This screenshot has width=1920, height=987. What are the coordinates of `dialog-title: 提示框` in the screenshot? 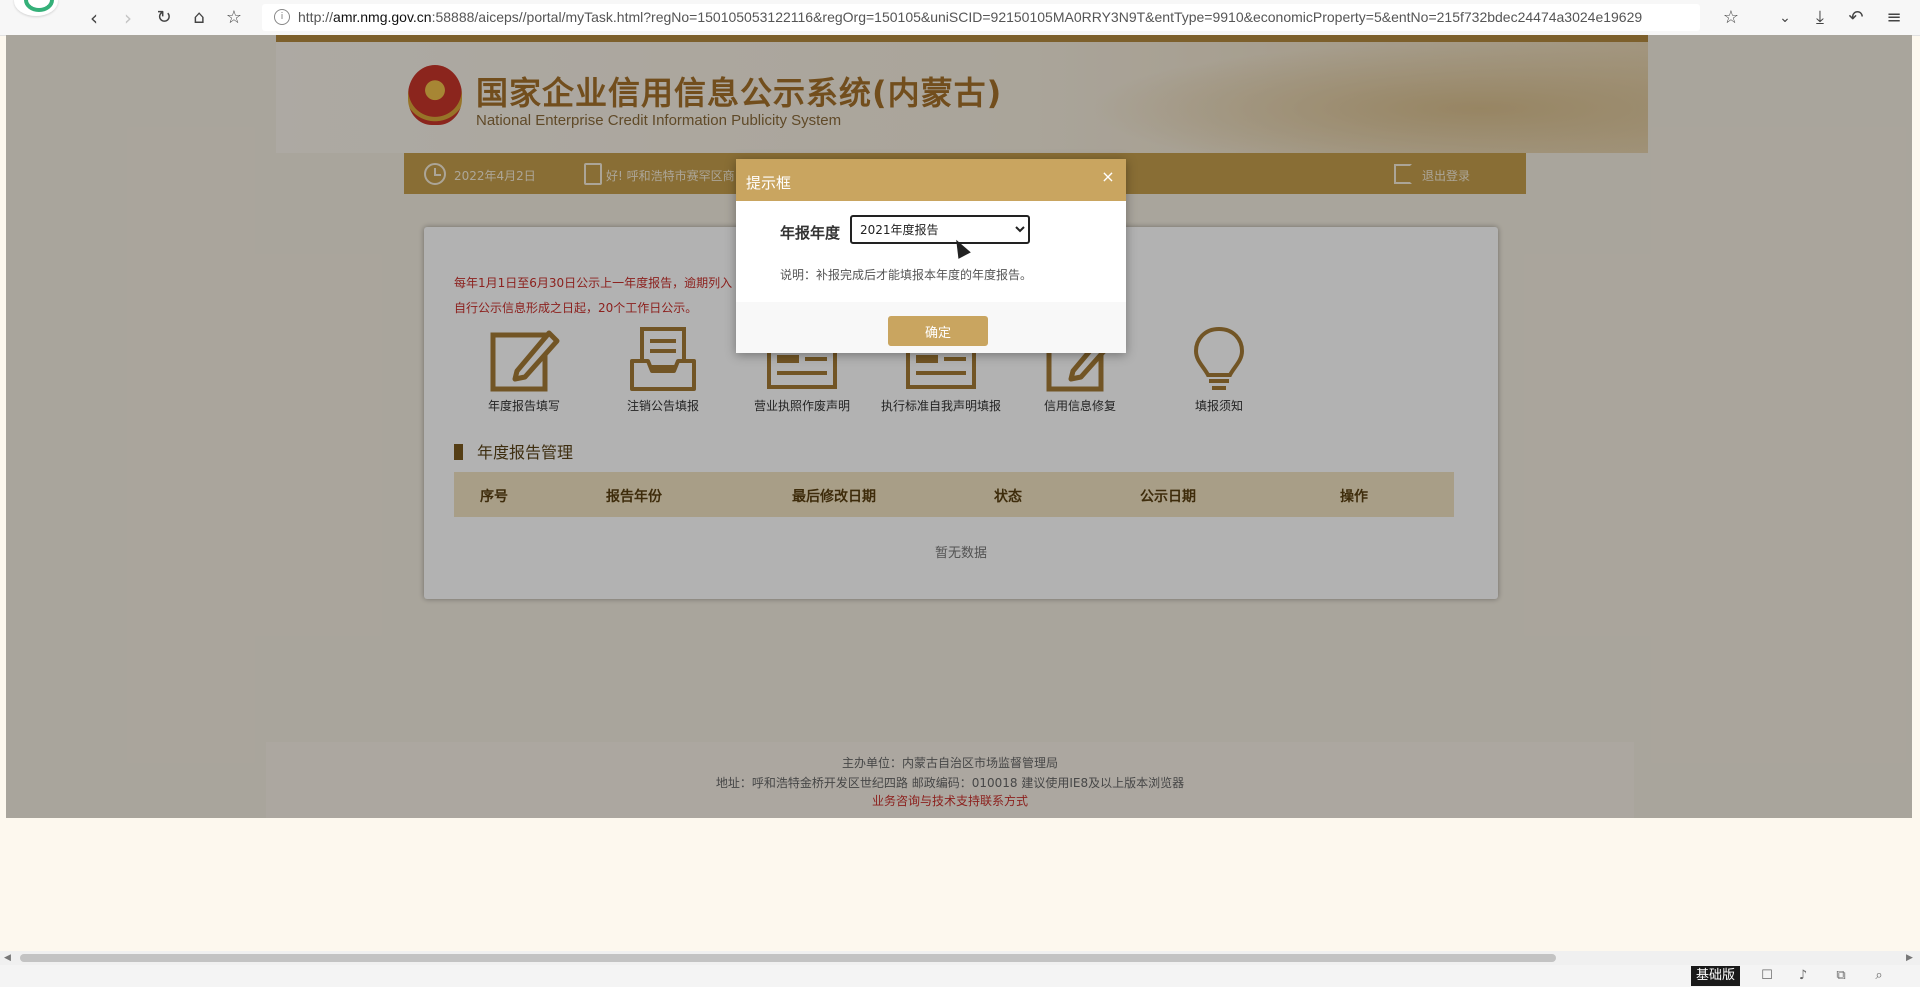 It's located at (769, 183).